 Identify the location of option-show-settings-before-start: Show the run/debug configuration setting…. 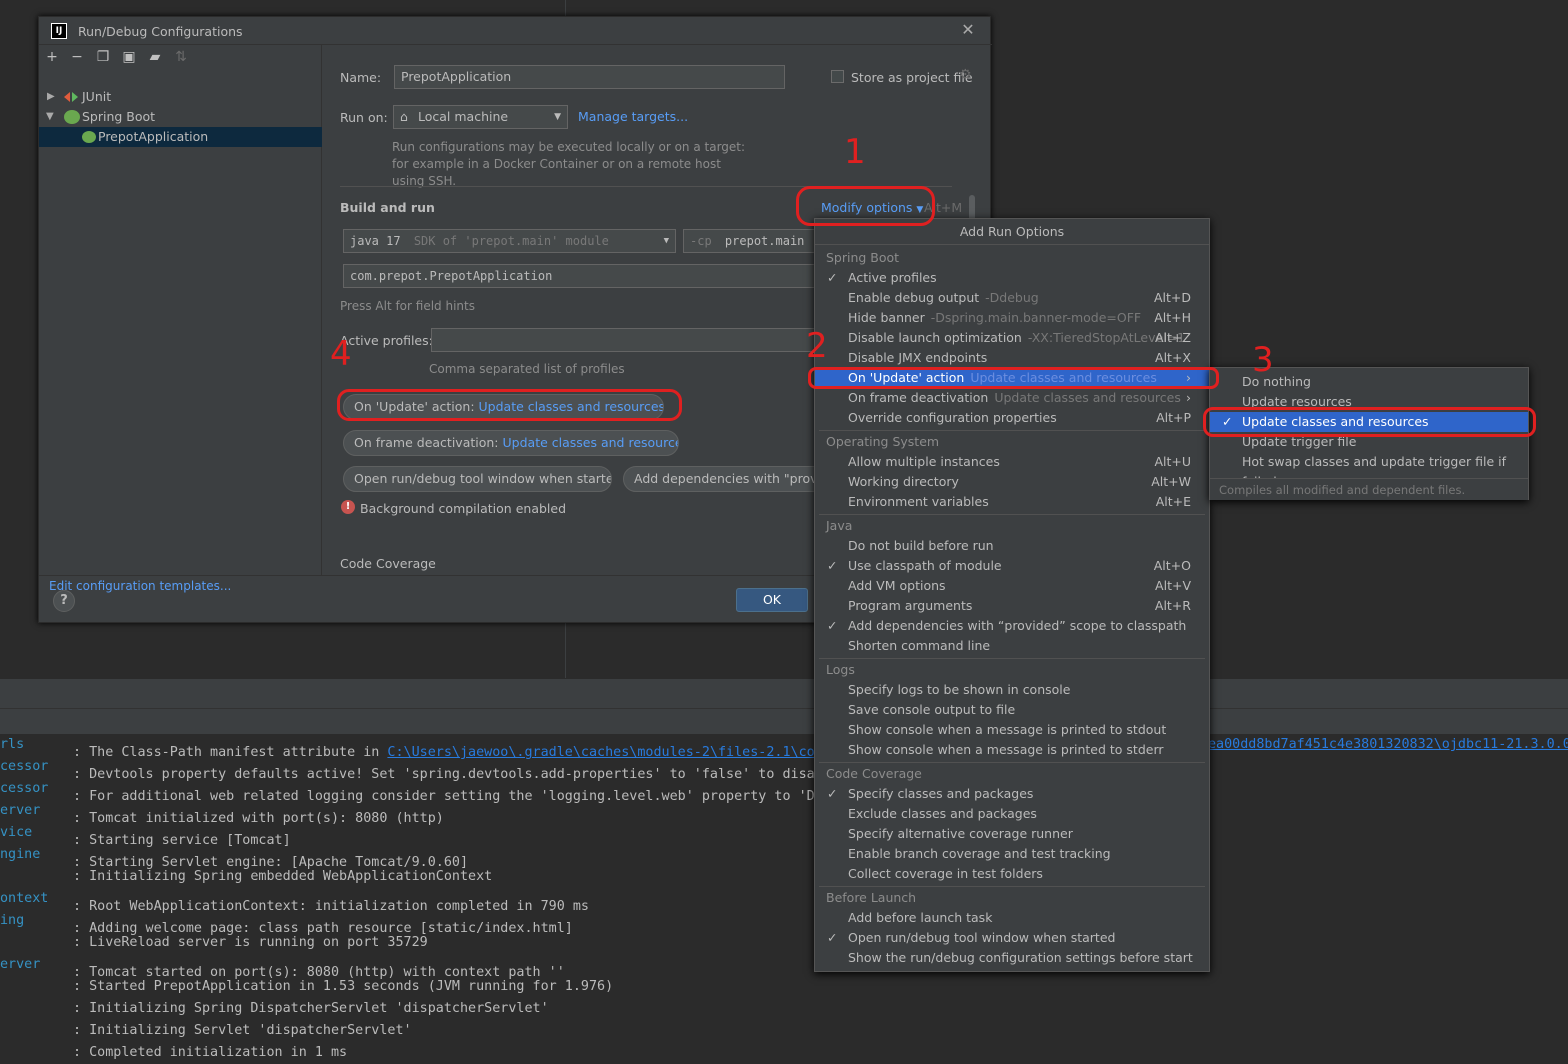
(1012, 958).